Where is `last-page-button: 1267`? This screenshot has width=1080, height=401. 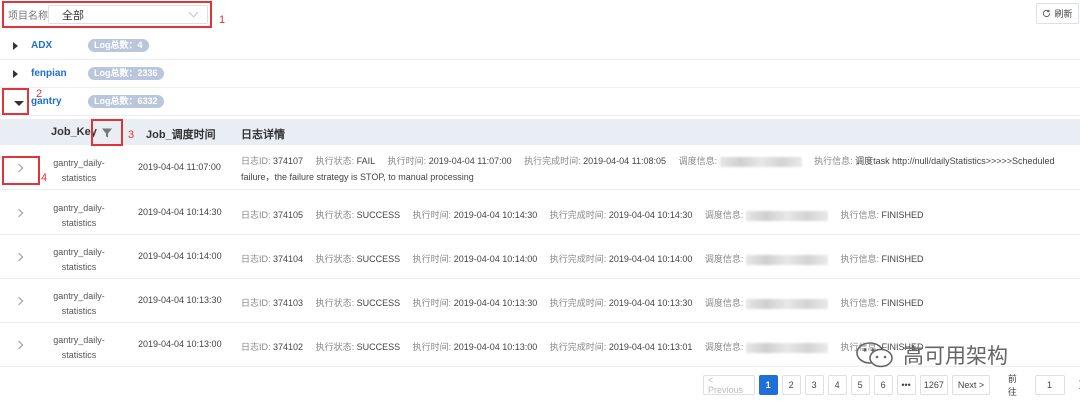 last-page-button: 1267 is located at coordinates (934, 384).